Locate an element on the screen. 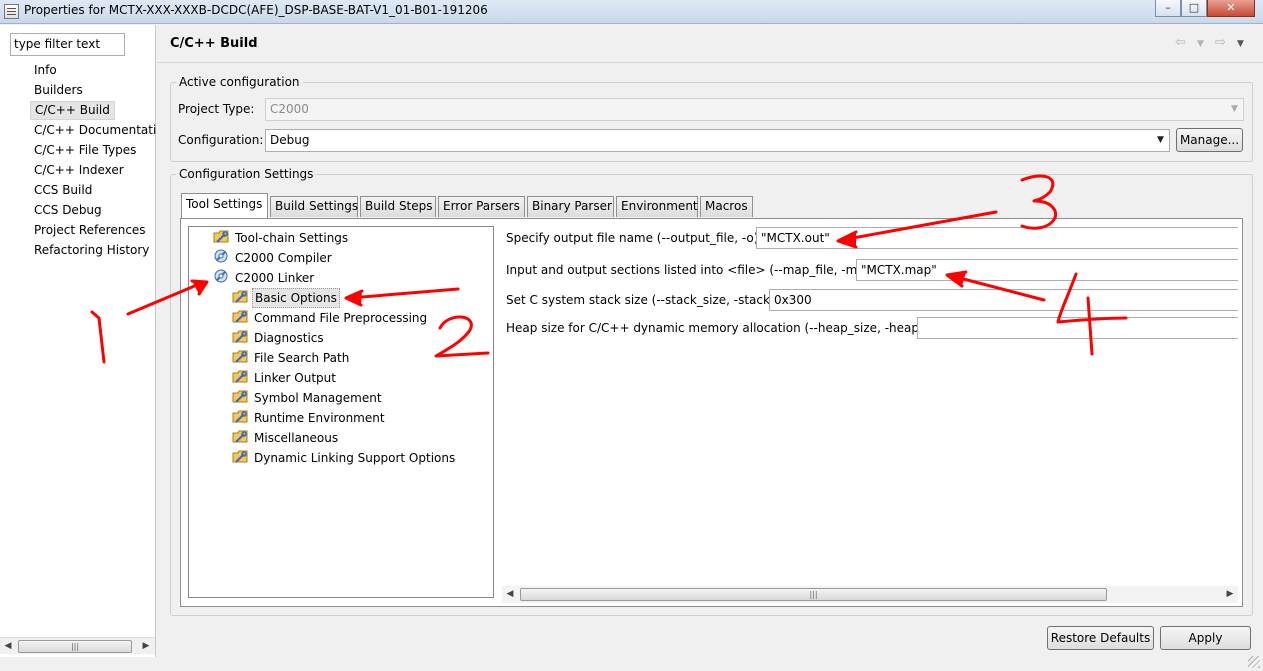  nav-item-ccs-debug: CCS Debug is located at coordinates (68, 211).